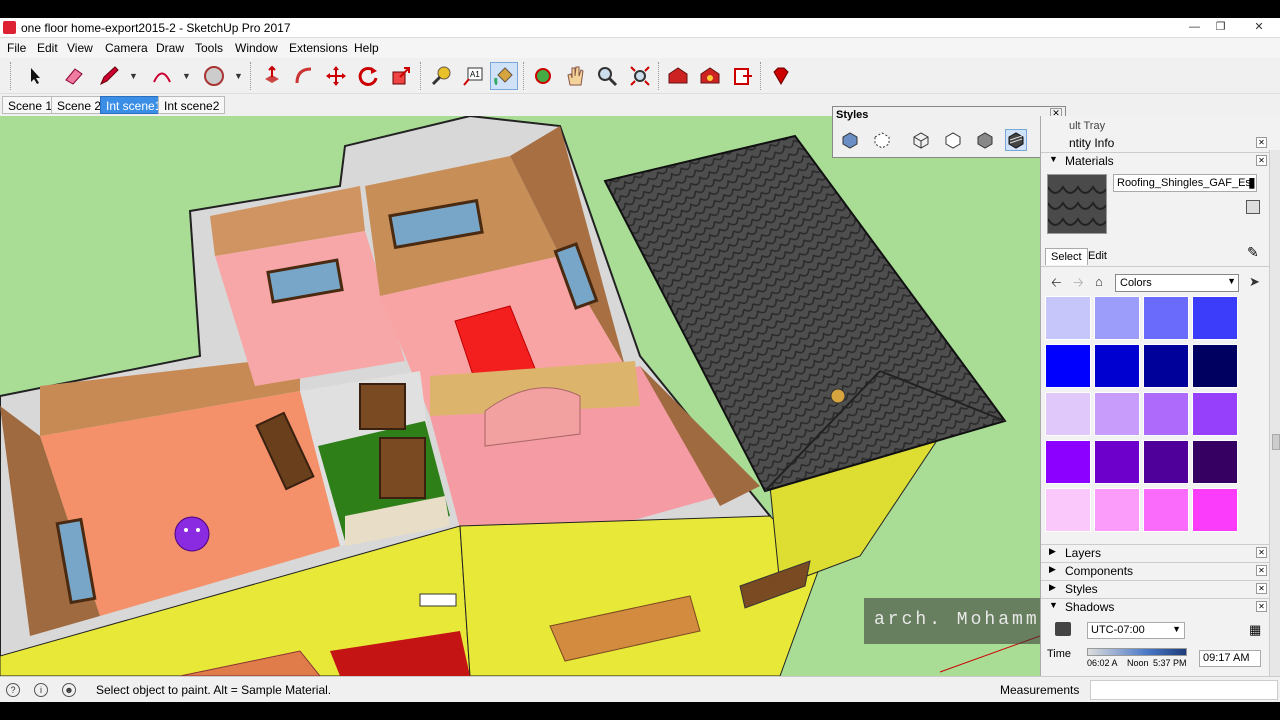  Describe the element at coordinates (256, 48) in the screenshot. I see `menu-window: Window` at that location.